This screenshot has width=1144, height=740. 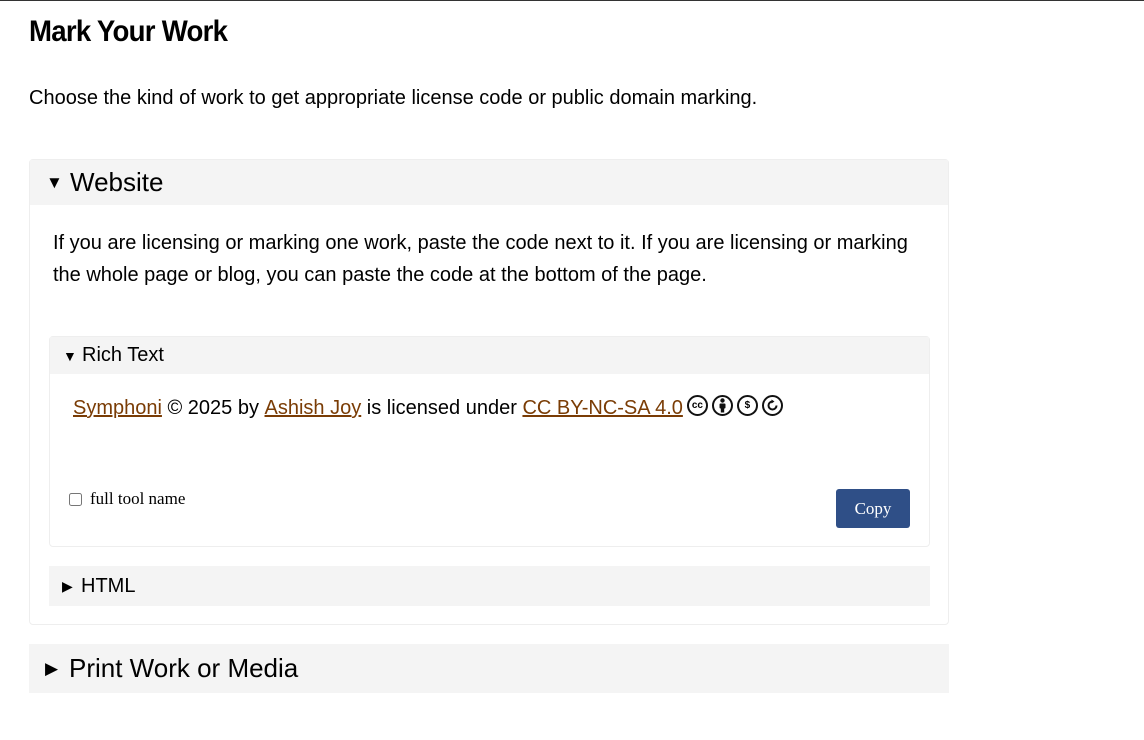 I want to click on sa-icon, so click(x=772, y=405).